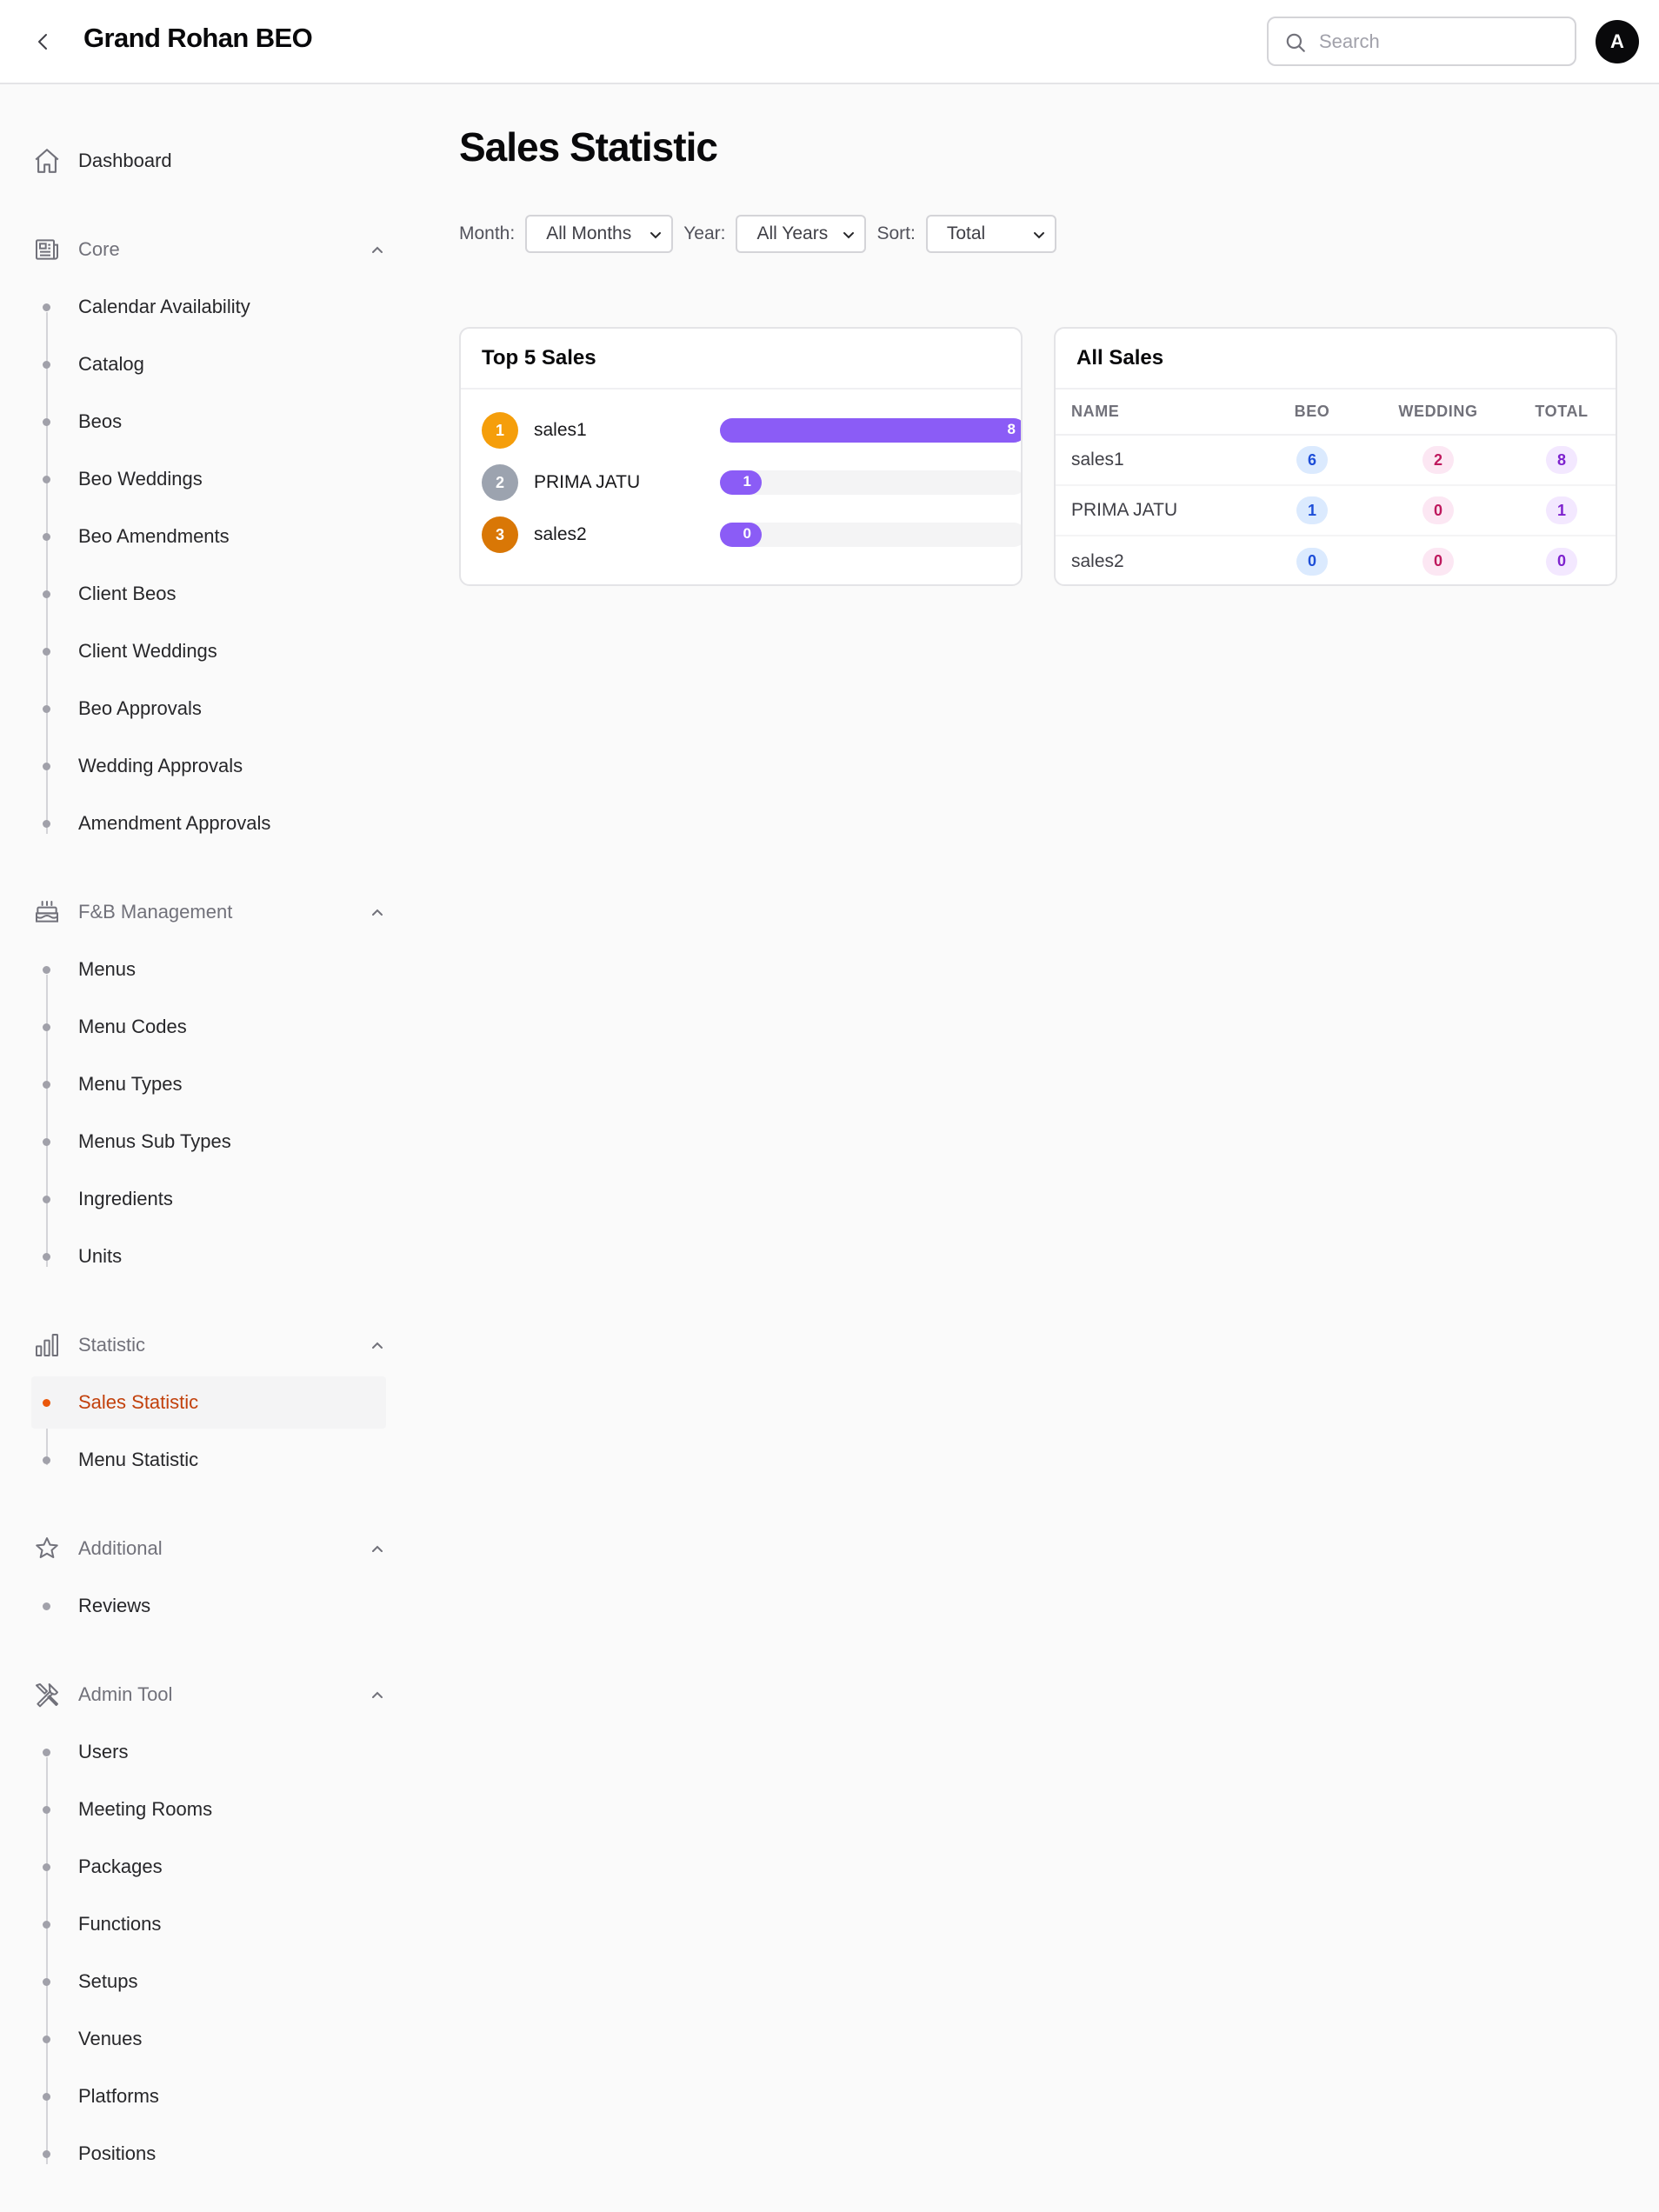  I want to click on sidebar-item-label: Setups, so click(108, 1981).